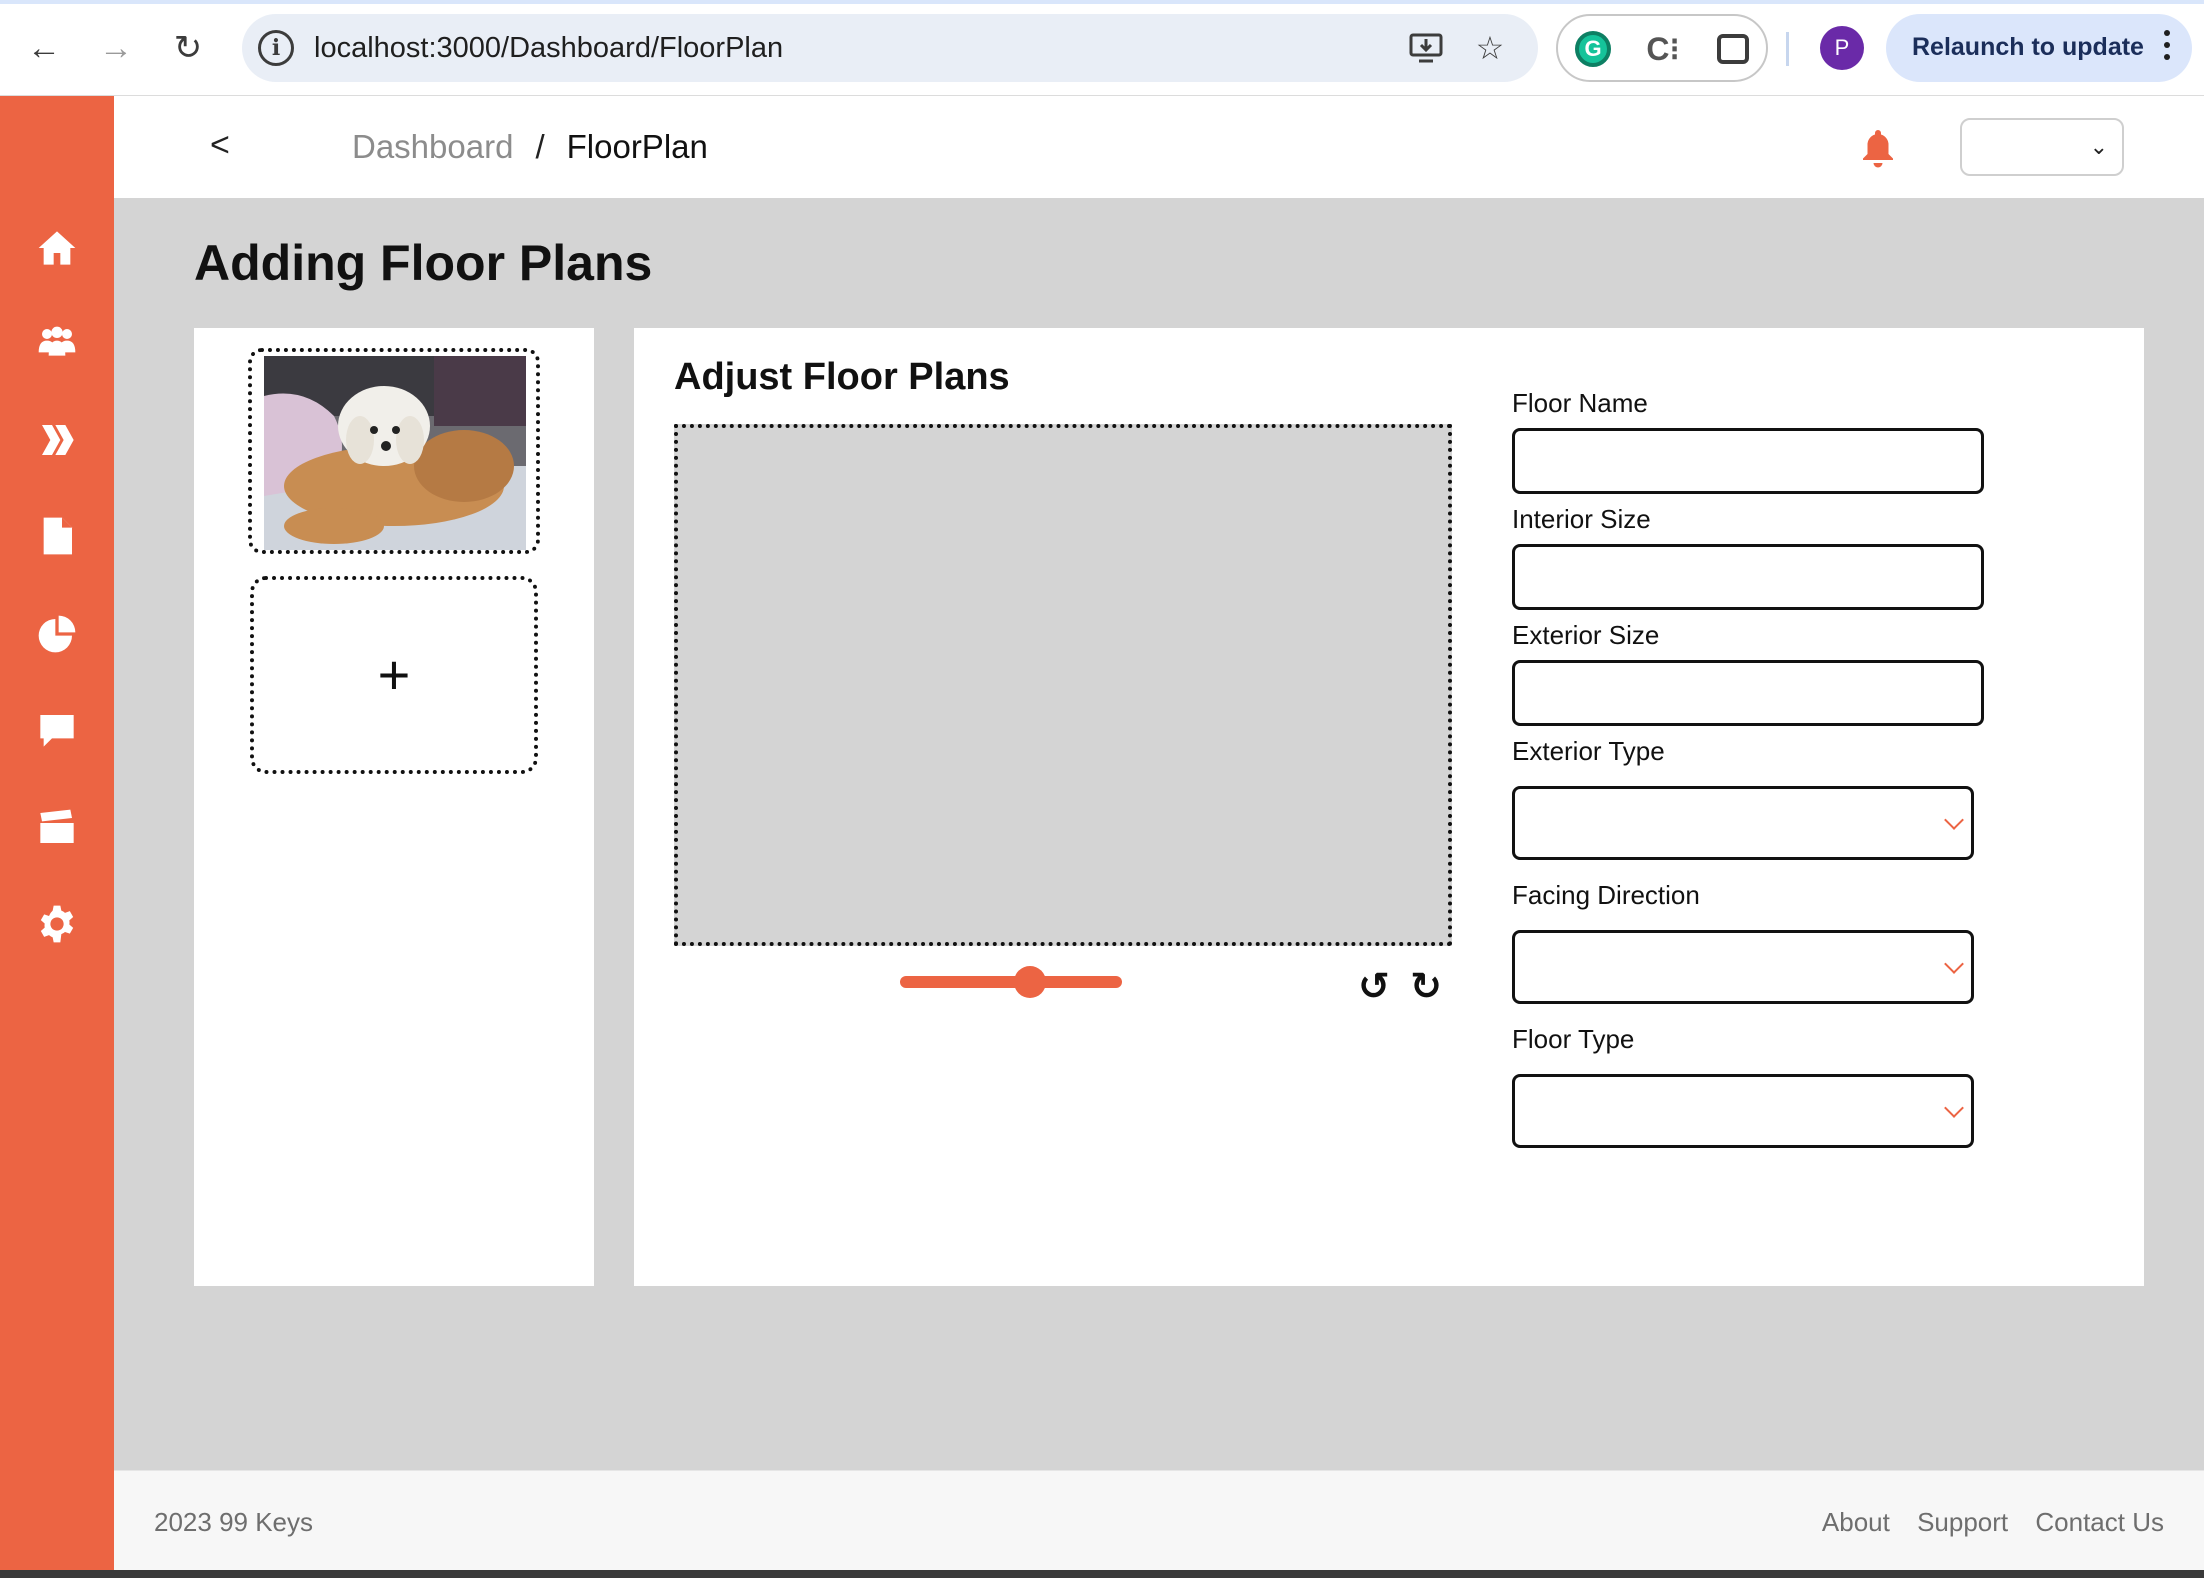 This screenshot has width=2204, height=1578. What do you see at coordinates (57, 536) in the screenshot?
I see `document-icon` at bounding box center [57, 536].